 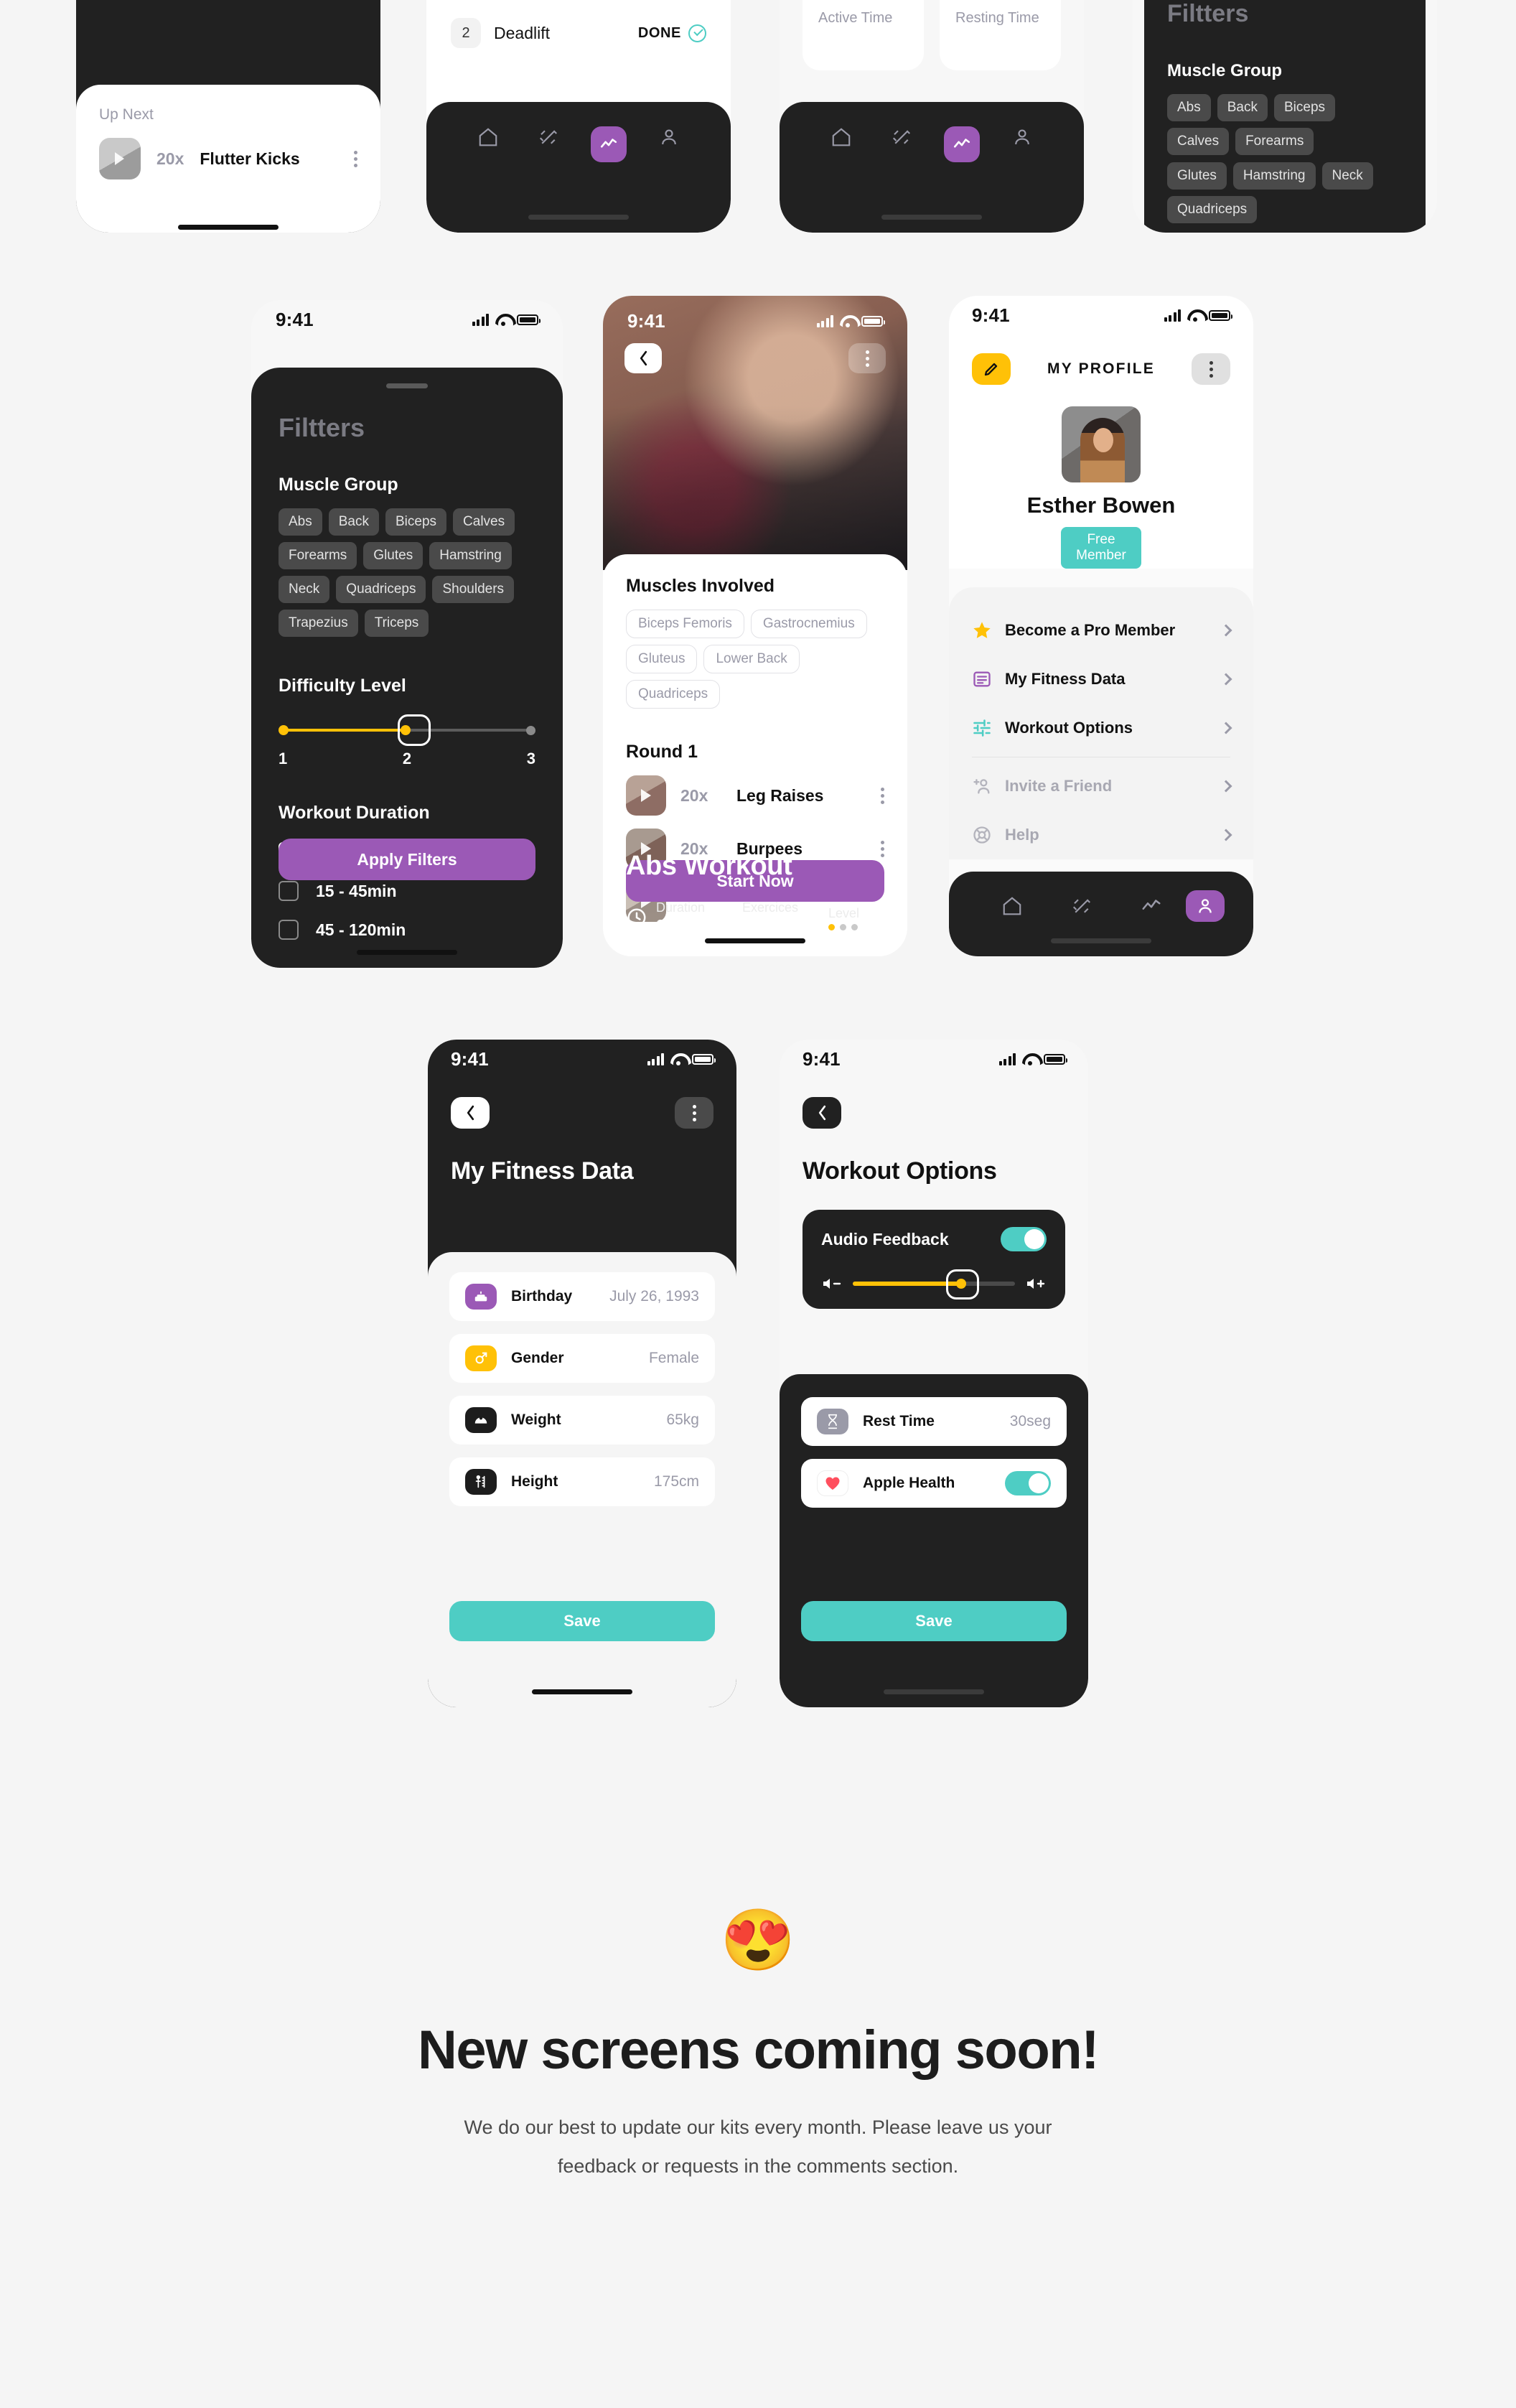 I want to click on exercise-row: 20x Leg Raises, so click(x=755, y=795).